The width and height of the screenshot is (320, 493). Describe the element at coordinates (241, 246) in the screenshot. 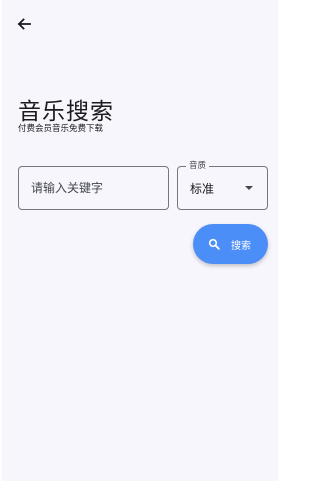

I see `search-button-label: 搜索` at that location.